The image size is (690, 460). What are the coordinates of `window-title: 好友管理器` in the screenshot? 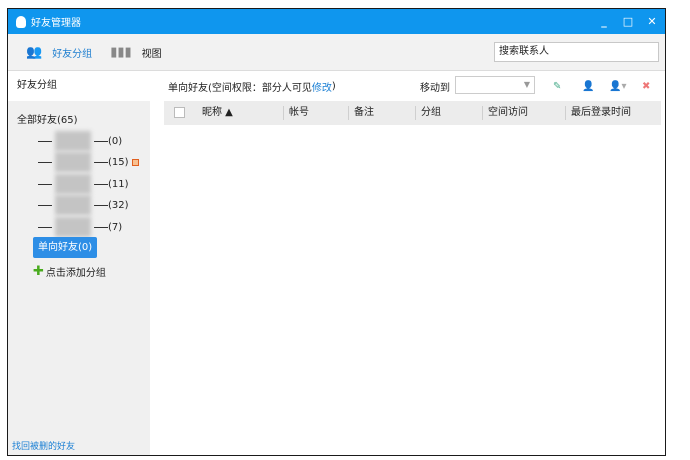 It's located at (56, 23).